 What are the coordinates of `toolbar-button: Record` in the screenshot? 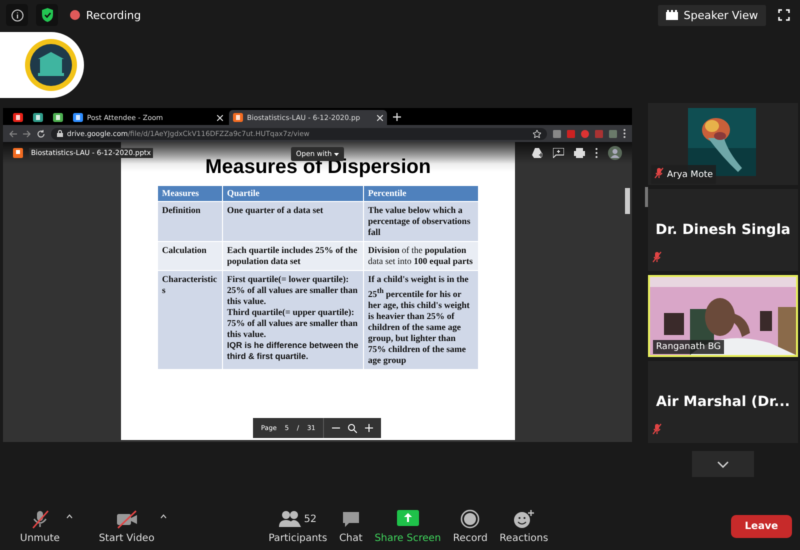 It's located at (470, 526).